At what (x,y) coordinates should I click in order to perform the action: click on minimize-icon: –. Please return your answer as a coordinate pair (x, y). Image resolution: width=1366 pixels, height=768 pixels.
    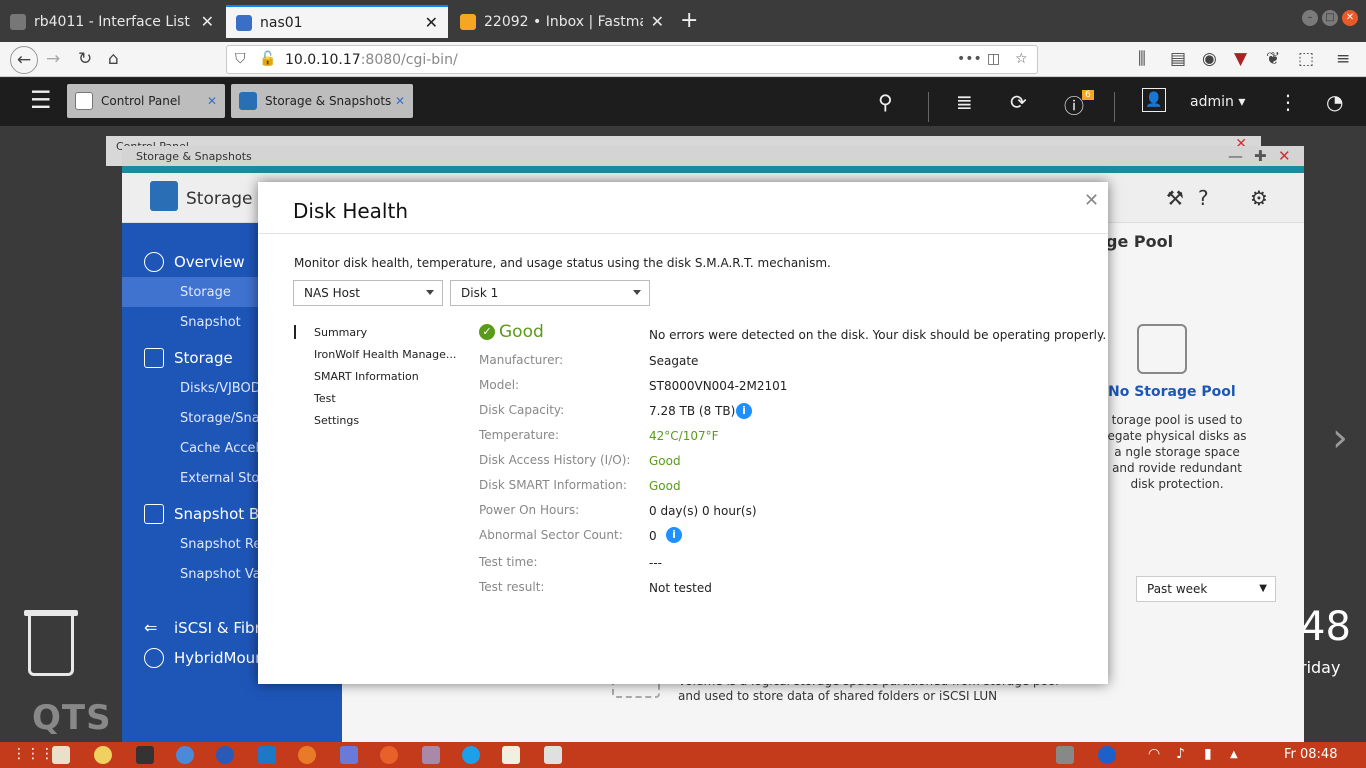
    Looking at the image, I should click on (1310, 18).